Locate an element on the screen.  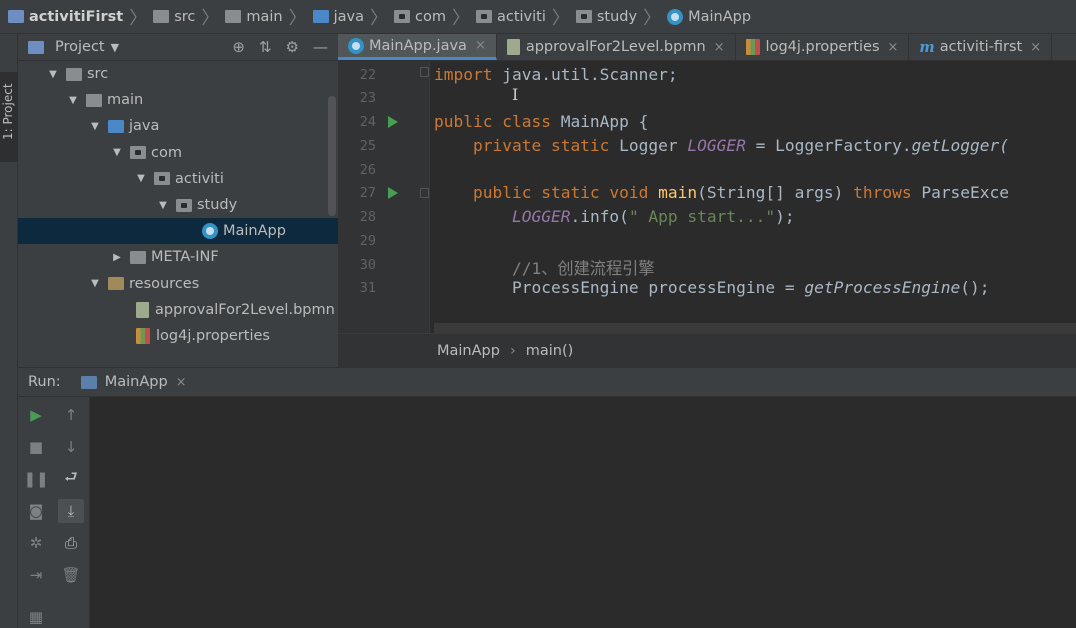
pause-icon: ❚❚ is located at coordinates (35, 479).